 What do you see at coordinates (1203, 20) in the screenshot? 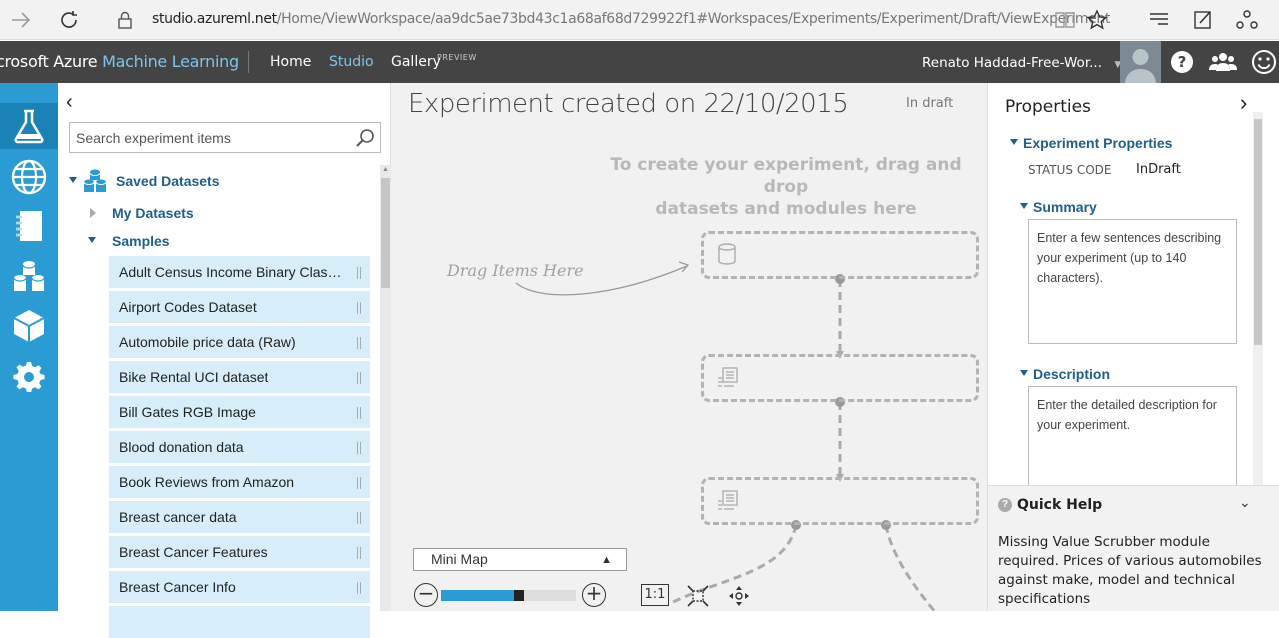
I see `web-note-icon` at bounding box center [1203, 20].